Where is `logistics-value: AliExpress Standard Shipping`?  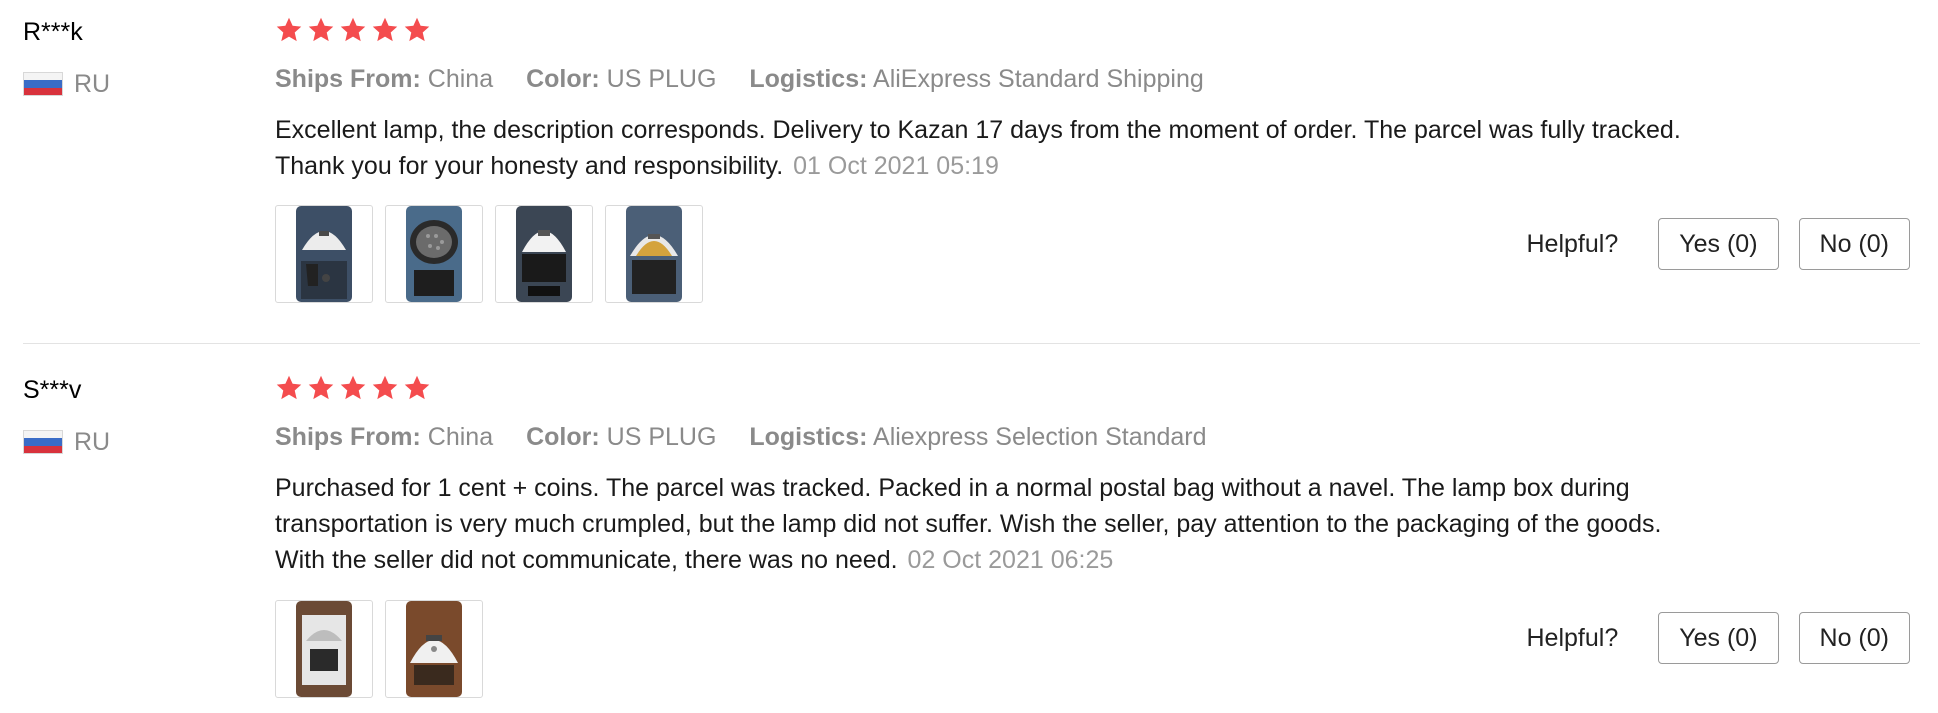 logistics-value: AliExpress Standard Shipping is located at coordinates (1038, 79).